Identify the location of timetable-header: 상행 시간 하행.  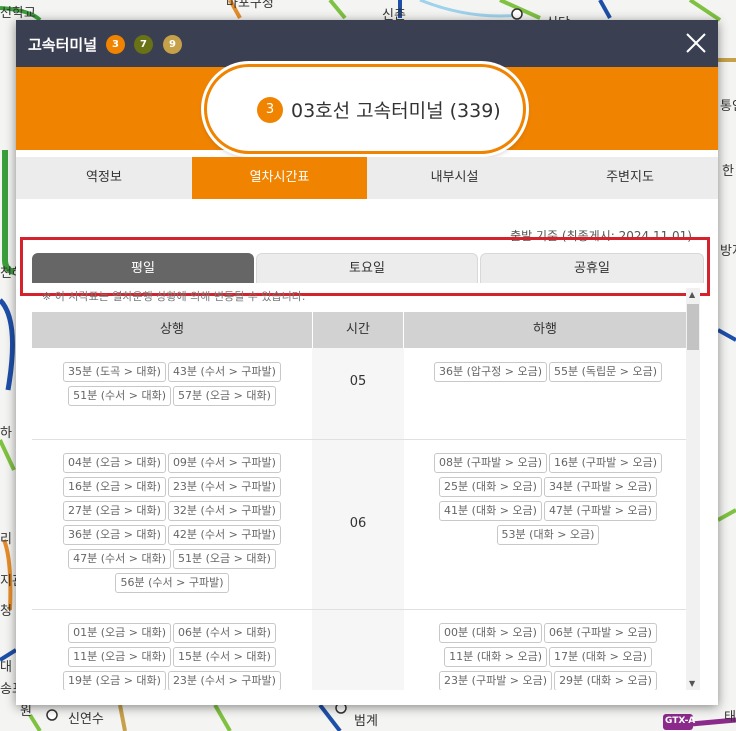
(359, 330).